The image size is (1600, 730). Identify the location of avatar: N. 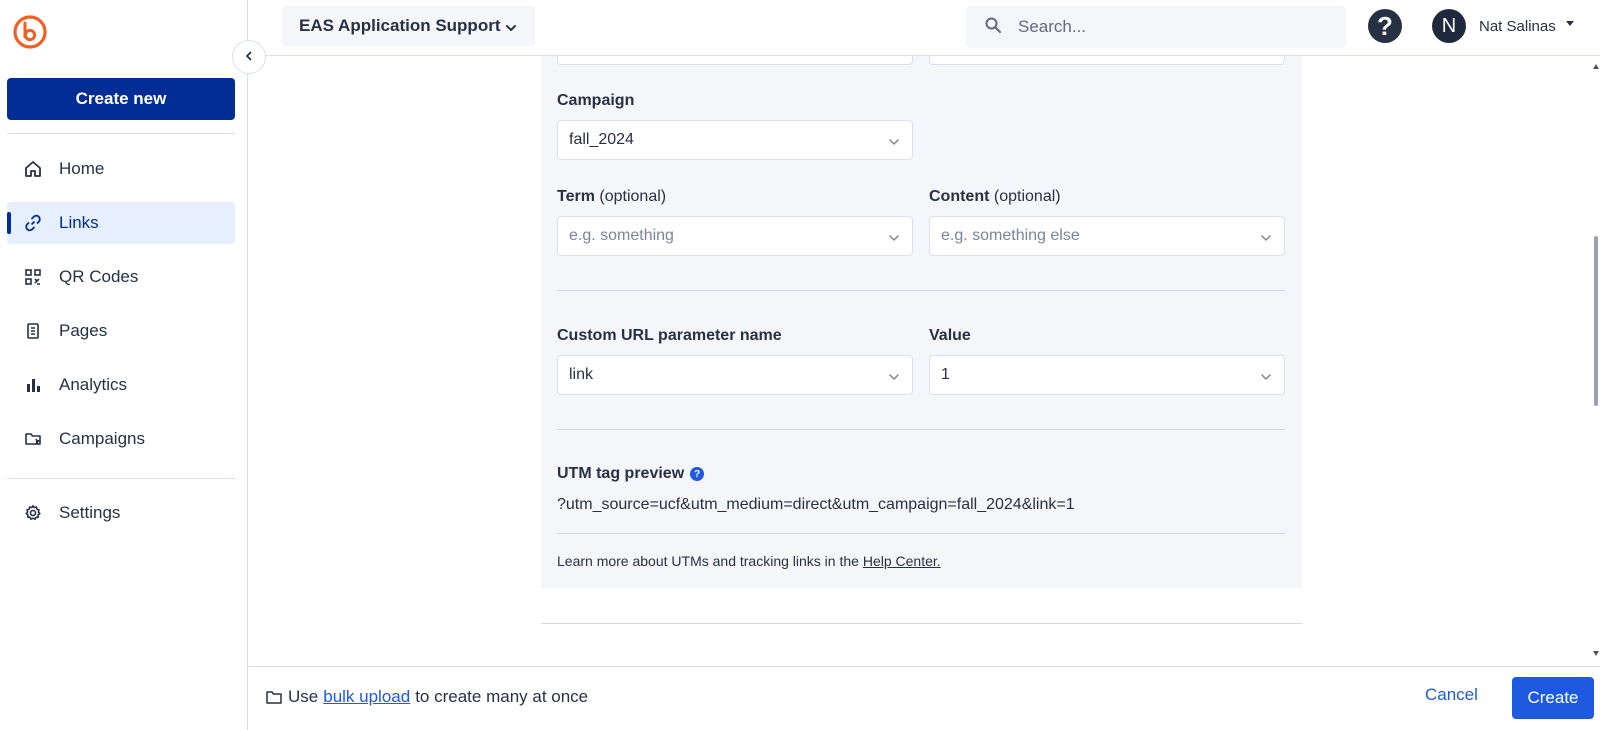
(1449, 26).